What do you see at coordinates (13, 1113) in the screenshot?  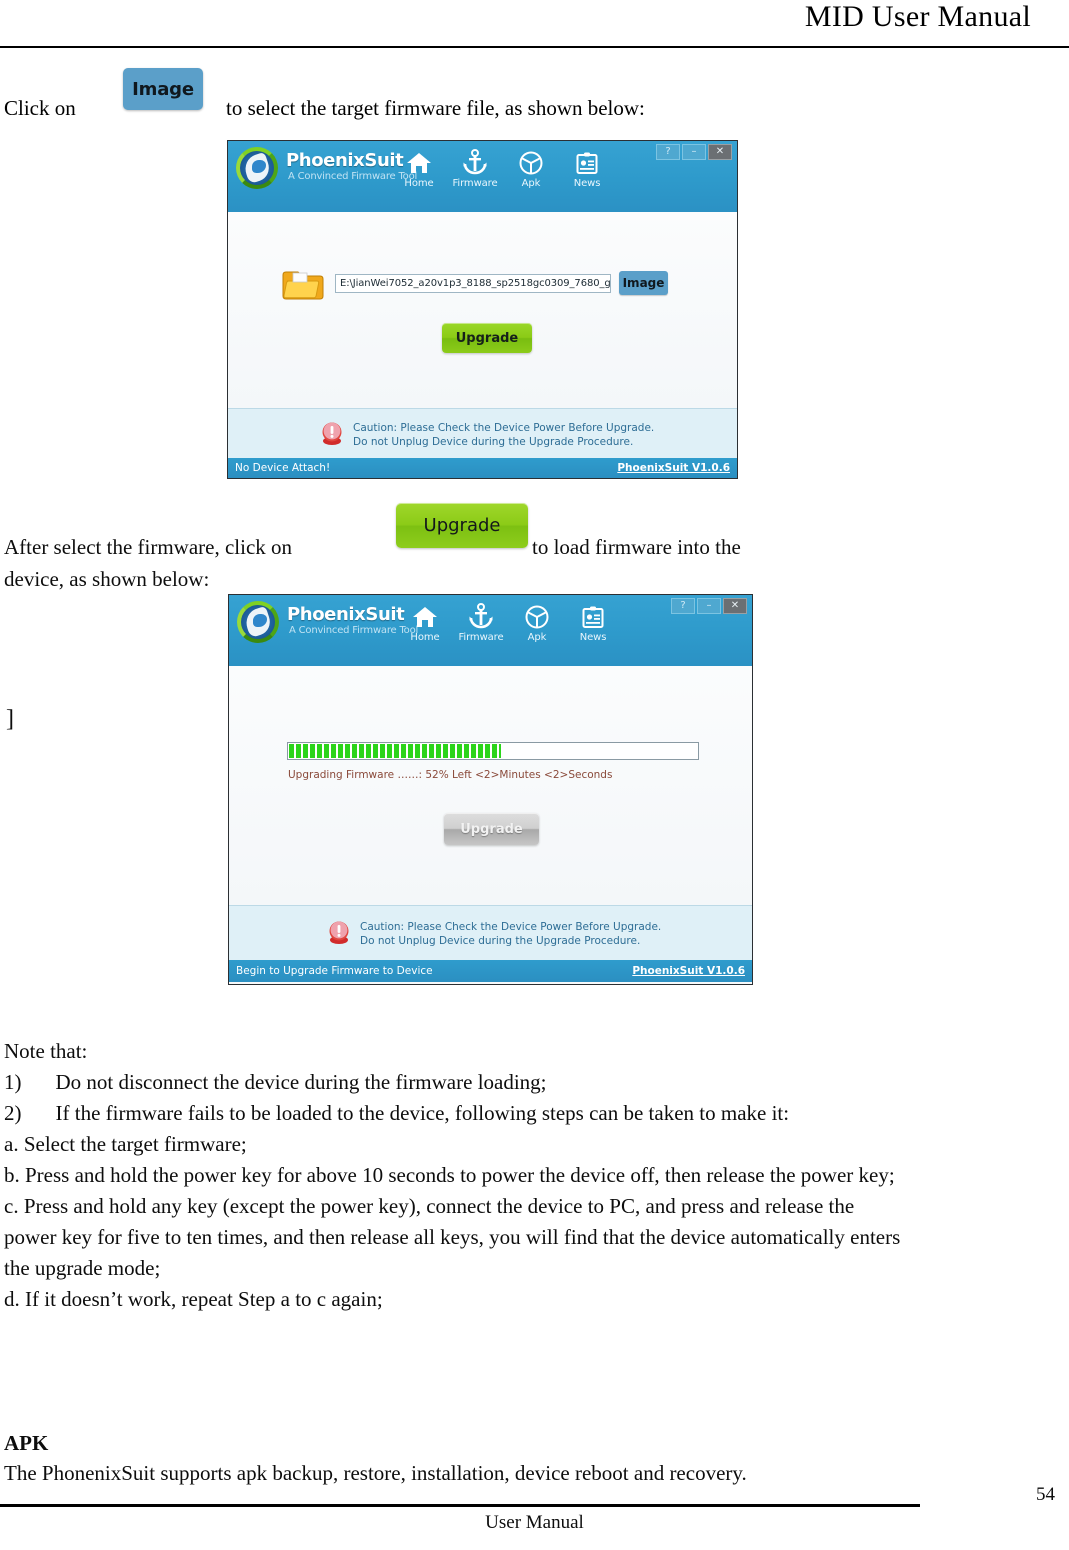 I see `note-item-2-number: 2)` at bounding box center [13, 1113].